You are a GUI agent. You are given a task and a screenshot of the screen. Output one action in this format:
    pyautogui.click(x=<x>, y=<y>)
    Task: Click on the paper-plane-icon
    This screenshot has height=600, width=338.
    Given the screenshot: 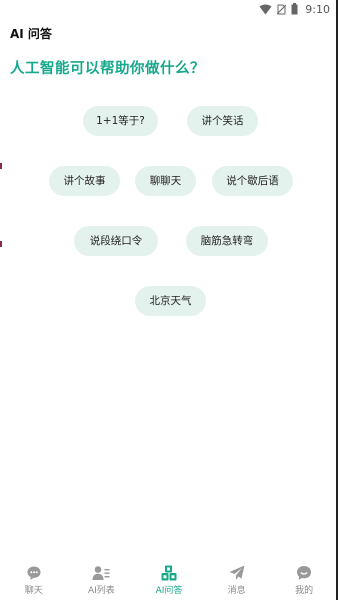 What is the action you would take?
    pyautogui.click(x=237, y=573)
    